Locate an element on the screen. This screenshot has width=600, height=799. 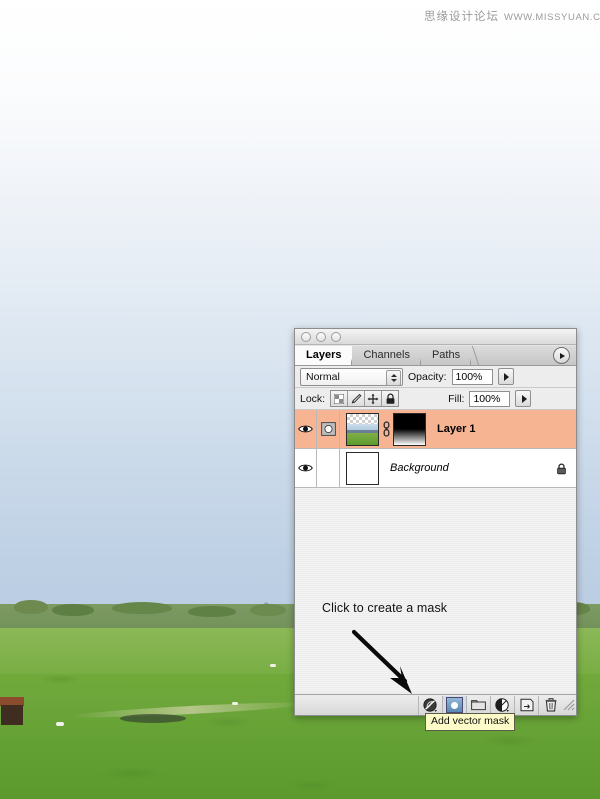
layer-locked-icon is located at coordinates (561, 470).